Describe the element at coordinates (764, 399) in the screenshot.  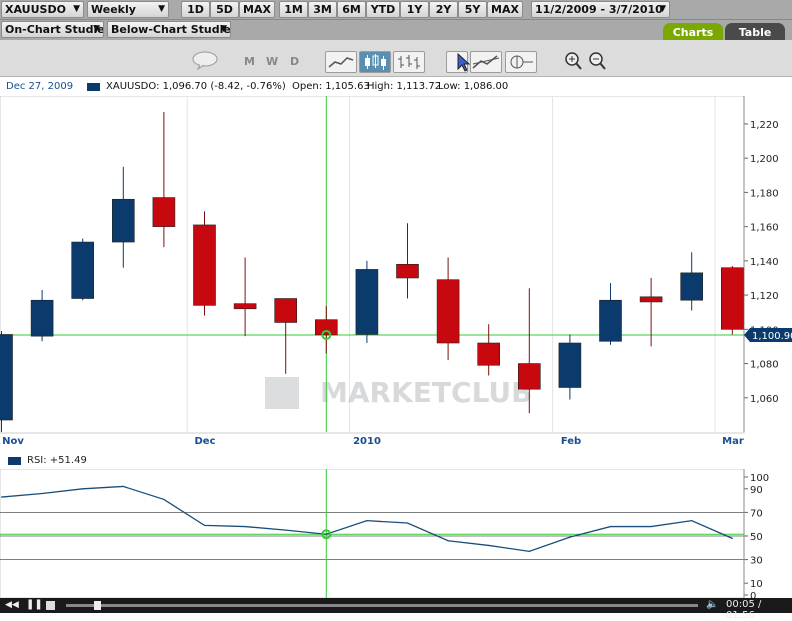
I see `y-tick-label: 1,060` at that location.